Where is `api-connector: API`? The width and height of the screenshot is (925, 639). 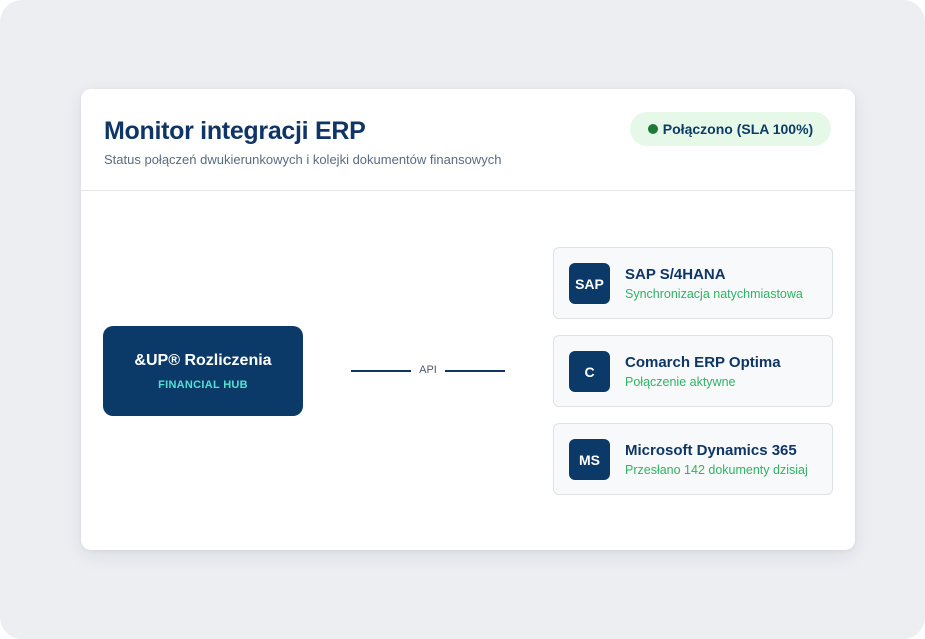 api-connector: API is located at coordinates (428, 371).